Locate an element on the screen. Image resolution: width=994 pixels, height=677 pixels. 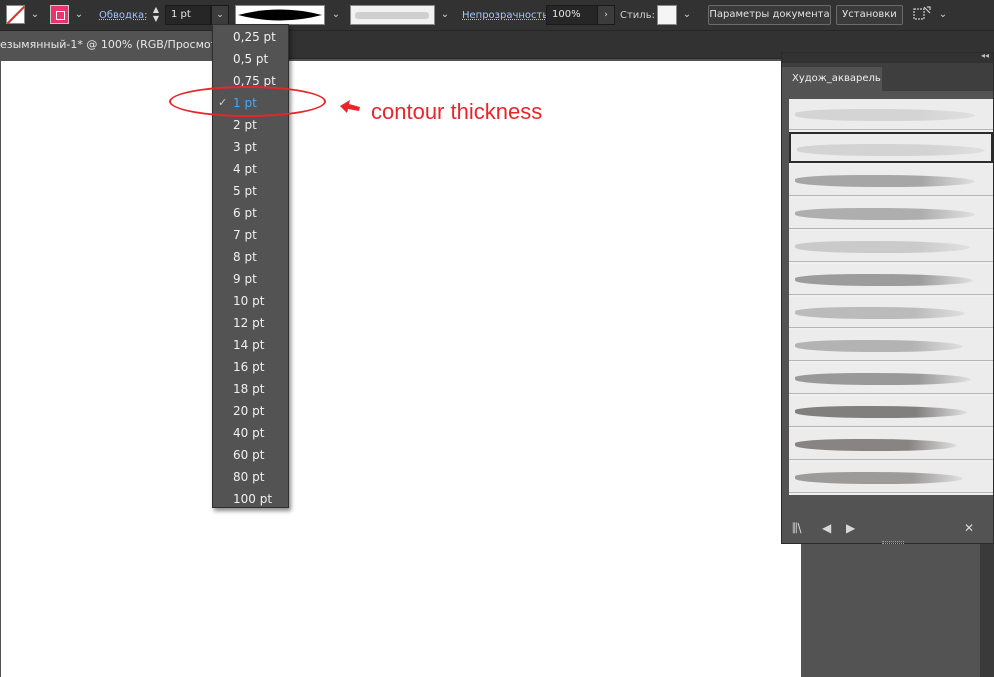
menu-item-label: 0,25 pt is located at coordinates (254, 37).